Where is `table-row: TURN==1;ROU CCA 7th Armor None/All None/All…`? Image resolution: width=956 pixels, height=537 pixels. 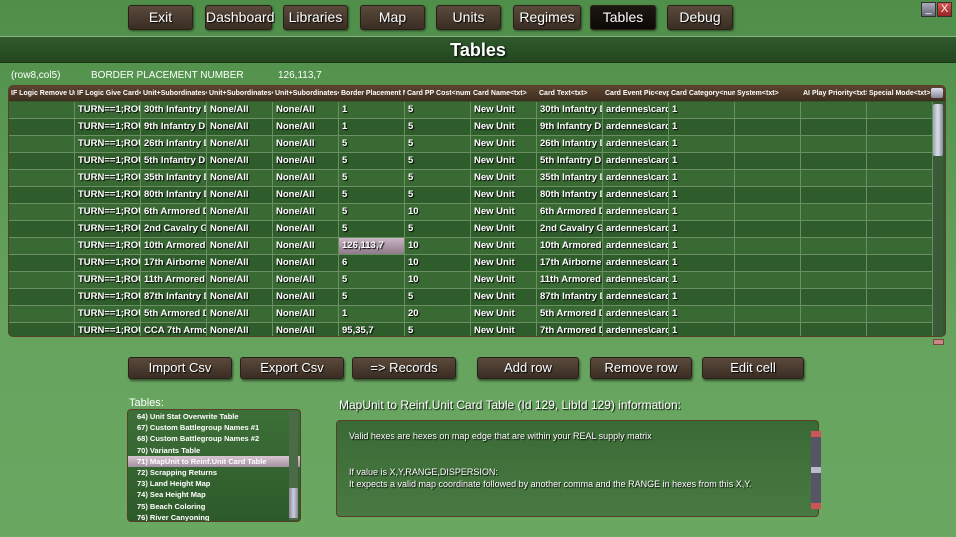
table-row: TURN==1;ROU CCA 7th Armor None/All None/All… is located at coordinates (471, 329).